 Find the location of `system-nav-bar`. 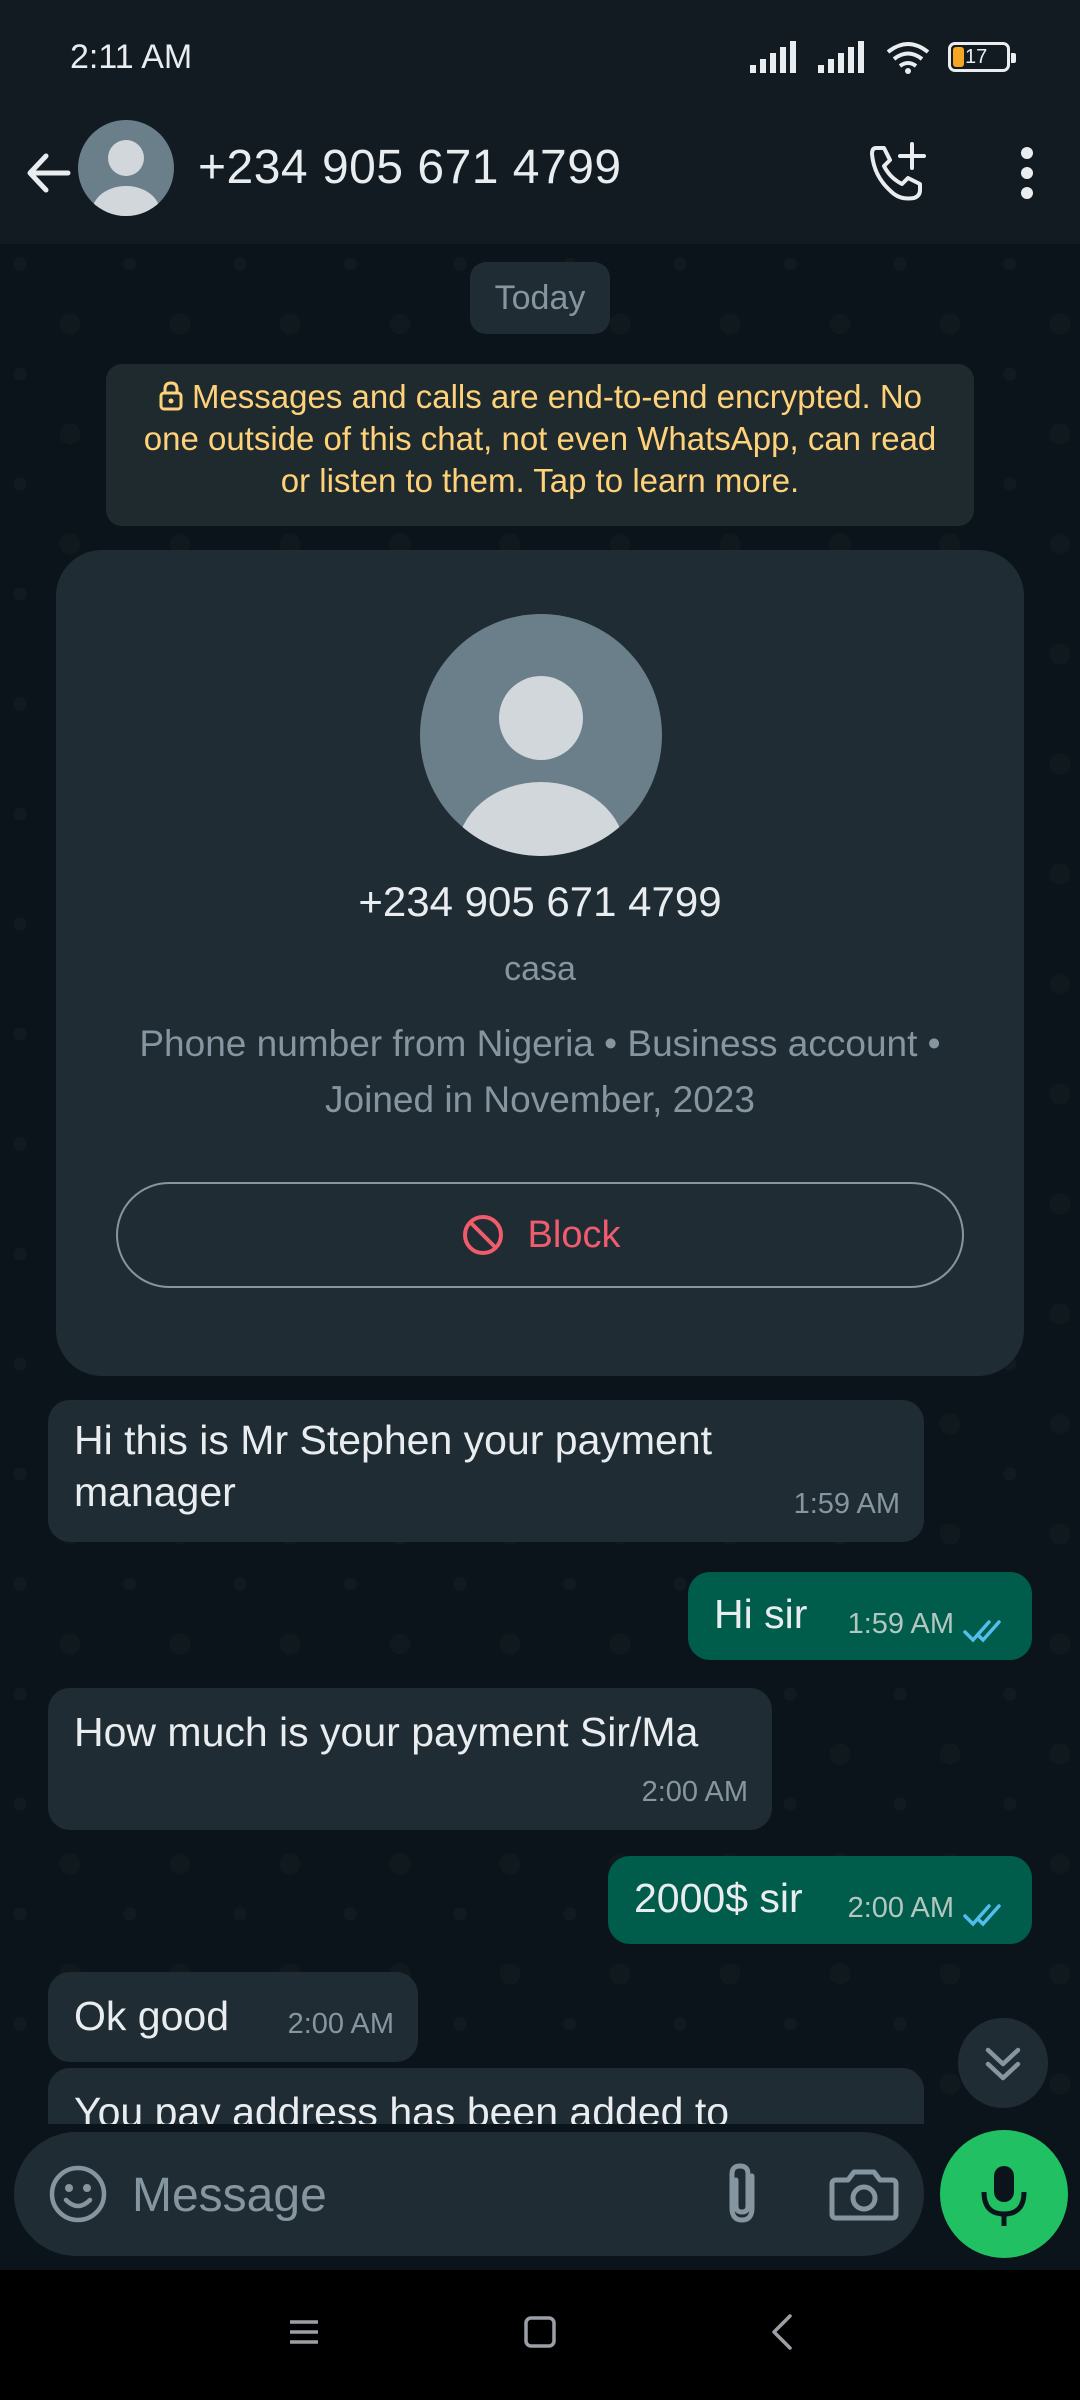

system-nav-bar is located at coordinates (540, 2335).